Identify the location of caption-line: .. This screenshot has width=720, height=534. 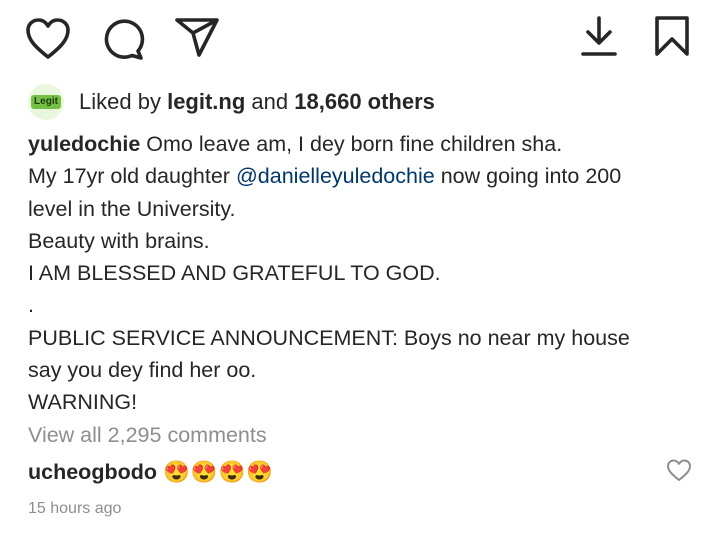
(31, 305).